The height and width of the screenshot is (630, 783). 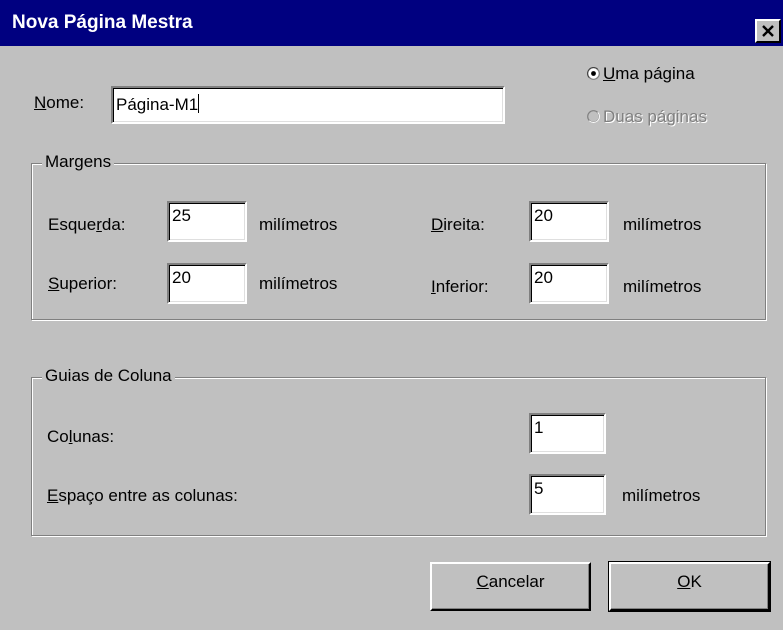 I want to click on dialog-title: Nova Página Mestra, so click(x=102, y=22).